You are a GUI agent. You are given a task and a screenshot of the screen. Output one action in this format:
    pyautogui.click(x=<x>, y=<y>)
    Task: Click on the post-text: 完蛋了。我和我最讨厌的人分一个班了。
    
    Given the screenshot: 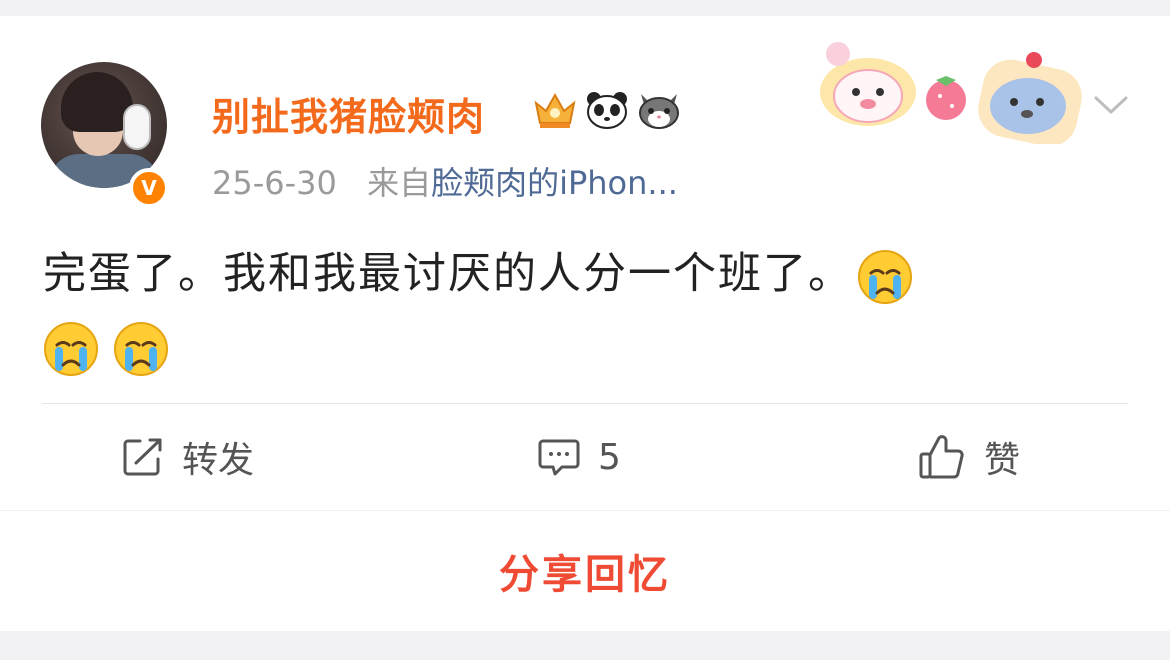 What is the action you would take?
    pyautogui.click(x=448, y=274)
    